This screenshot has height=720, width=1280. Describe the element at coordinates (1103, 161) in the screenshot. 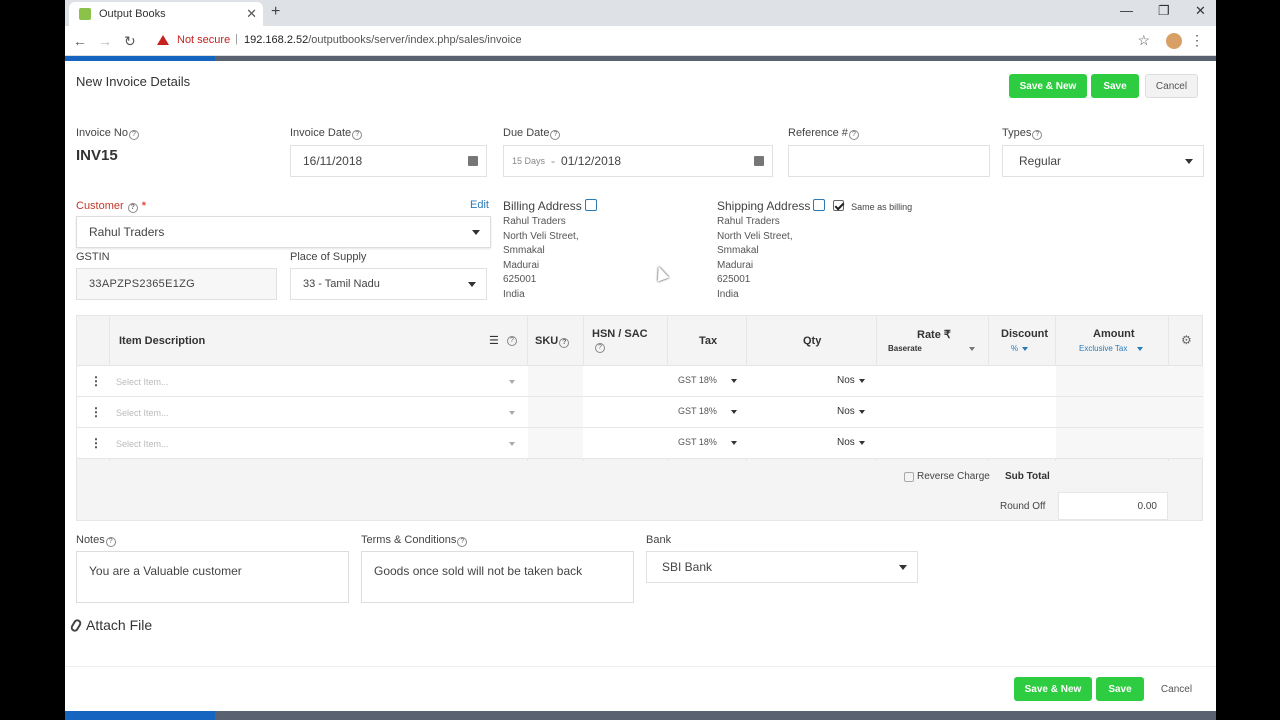

I see `types-select: Regular` at that location.